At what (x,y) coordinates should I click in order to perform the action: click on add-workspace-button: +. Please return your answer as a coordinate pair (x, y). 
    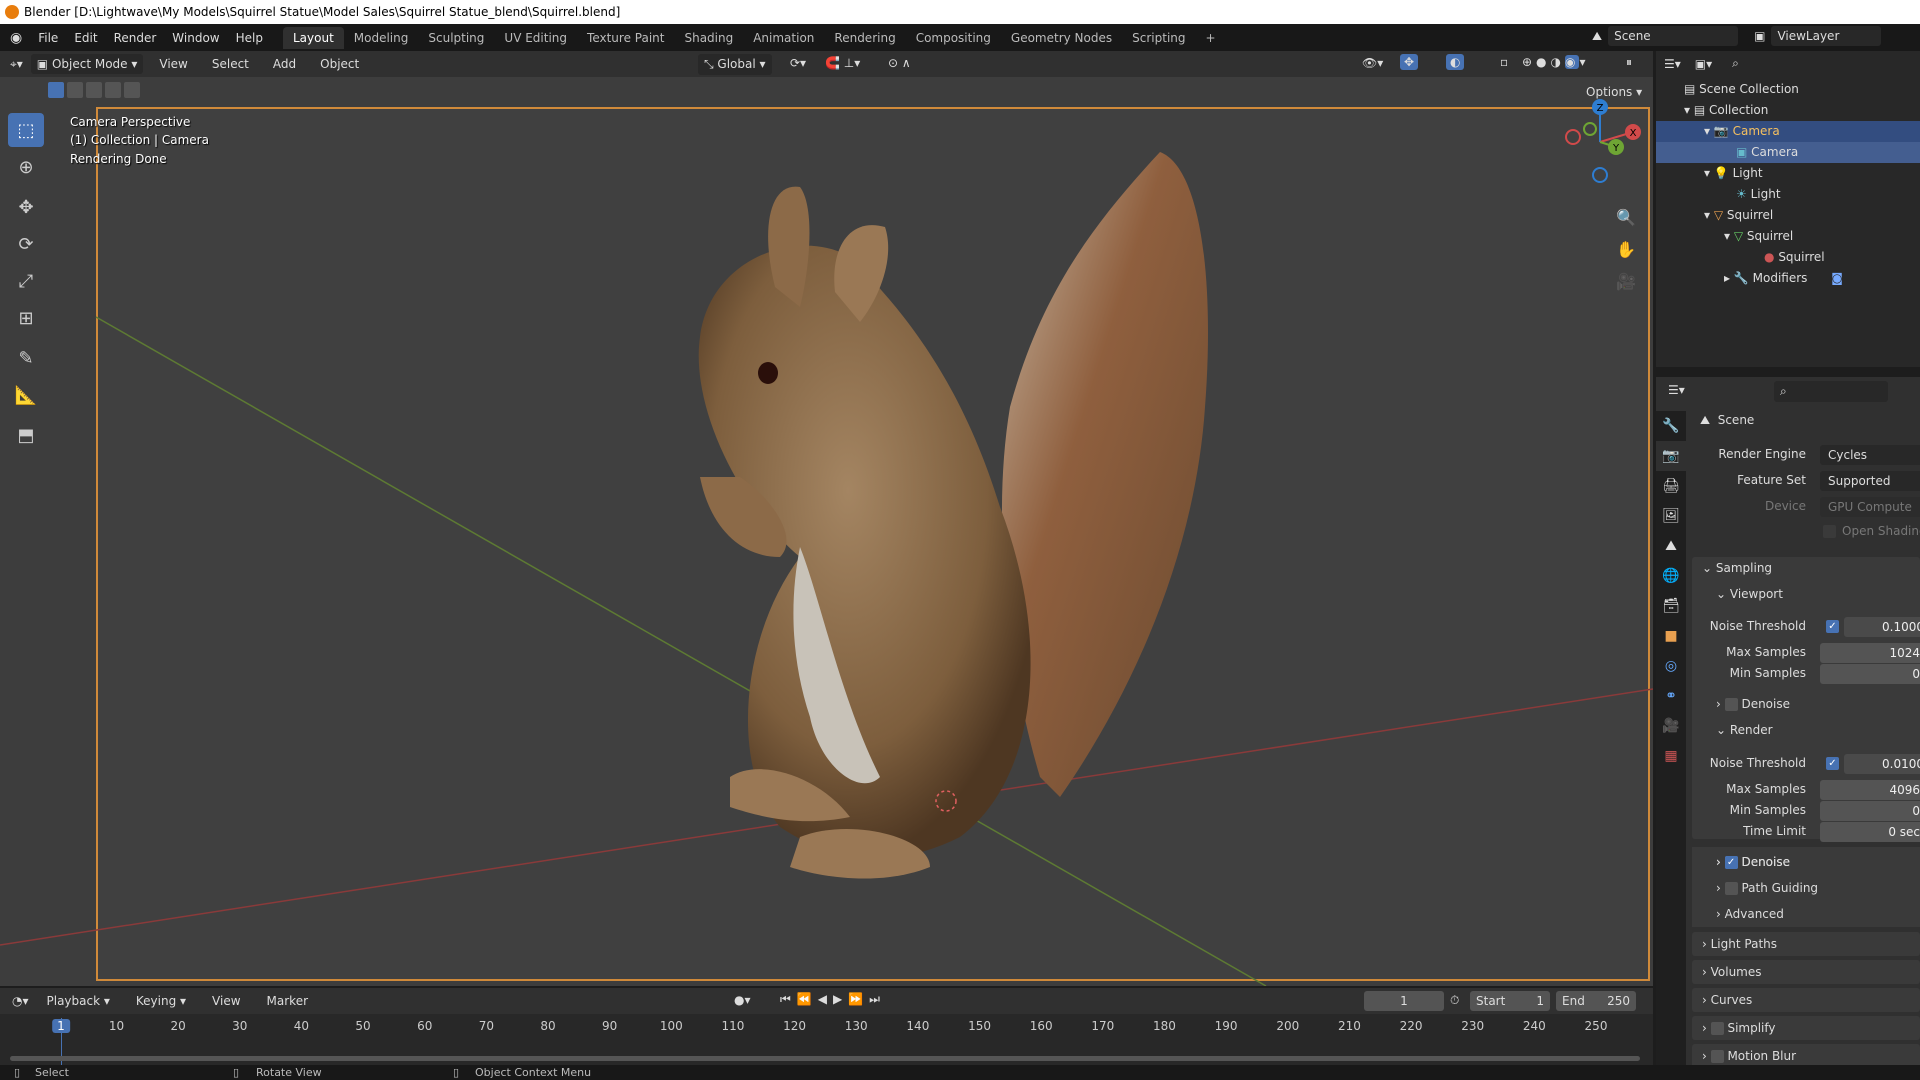
    Looking at the image, I should click on (1211, 38).